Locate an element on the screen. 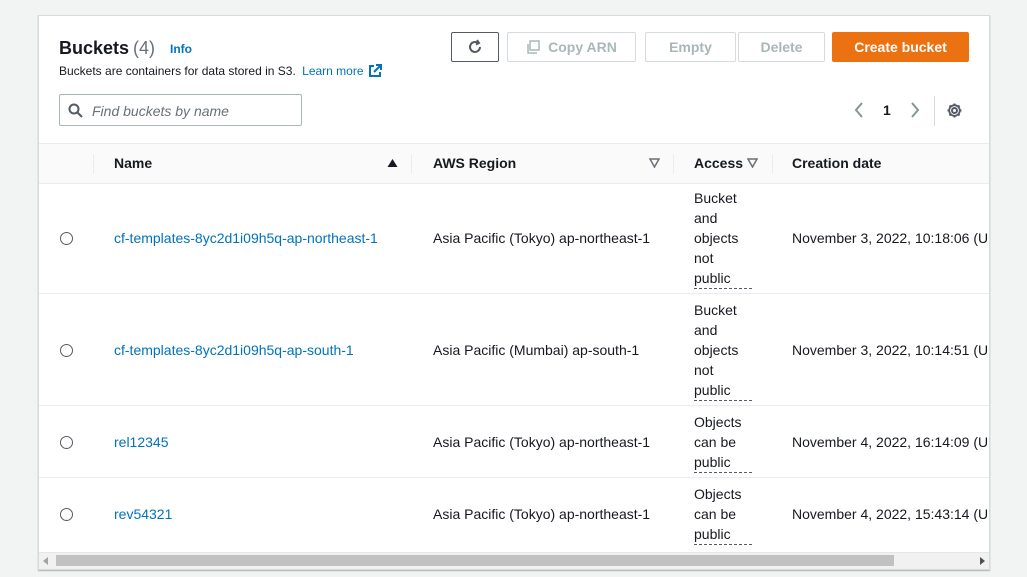  scrollbar-thumb is located at coordinates (475, 560).